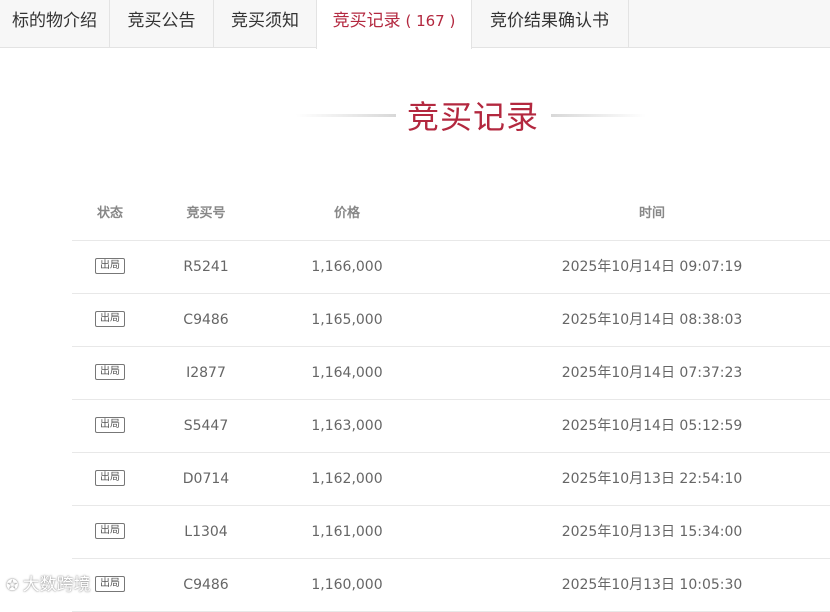 The image size is (830, 612). I want to click on bid-time: 2025年10月13日 15:34:00, so click(652, 532).